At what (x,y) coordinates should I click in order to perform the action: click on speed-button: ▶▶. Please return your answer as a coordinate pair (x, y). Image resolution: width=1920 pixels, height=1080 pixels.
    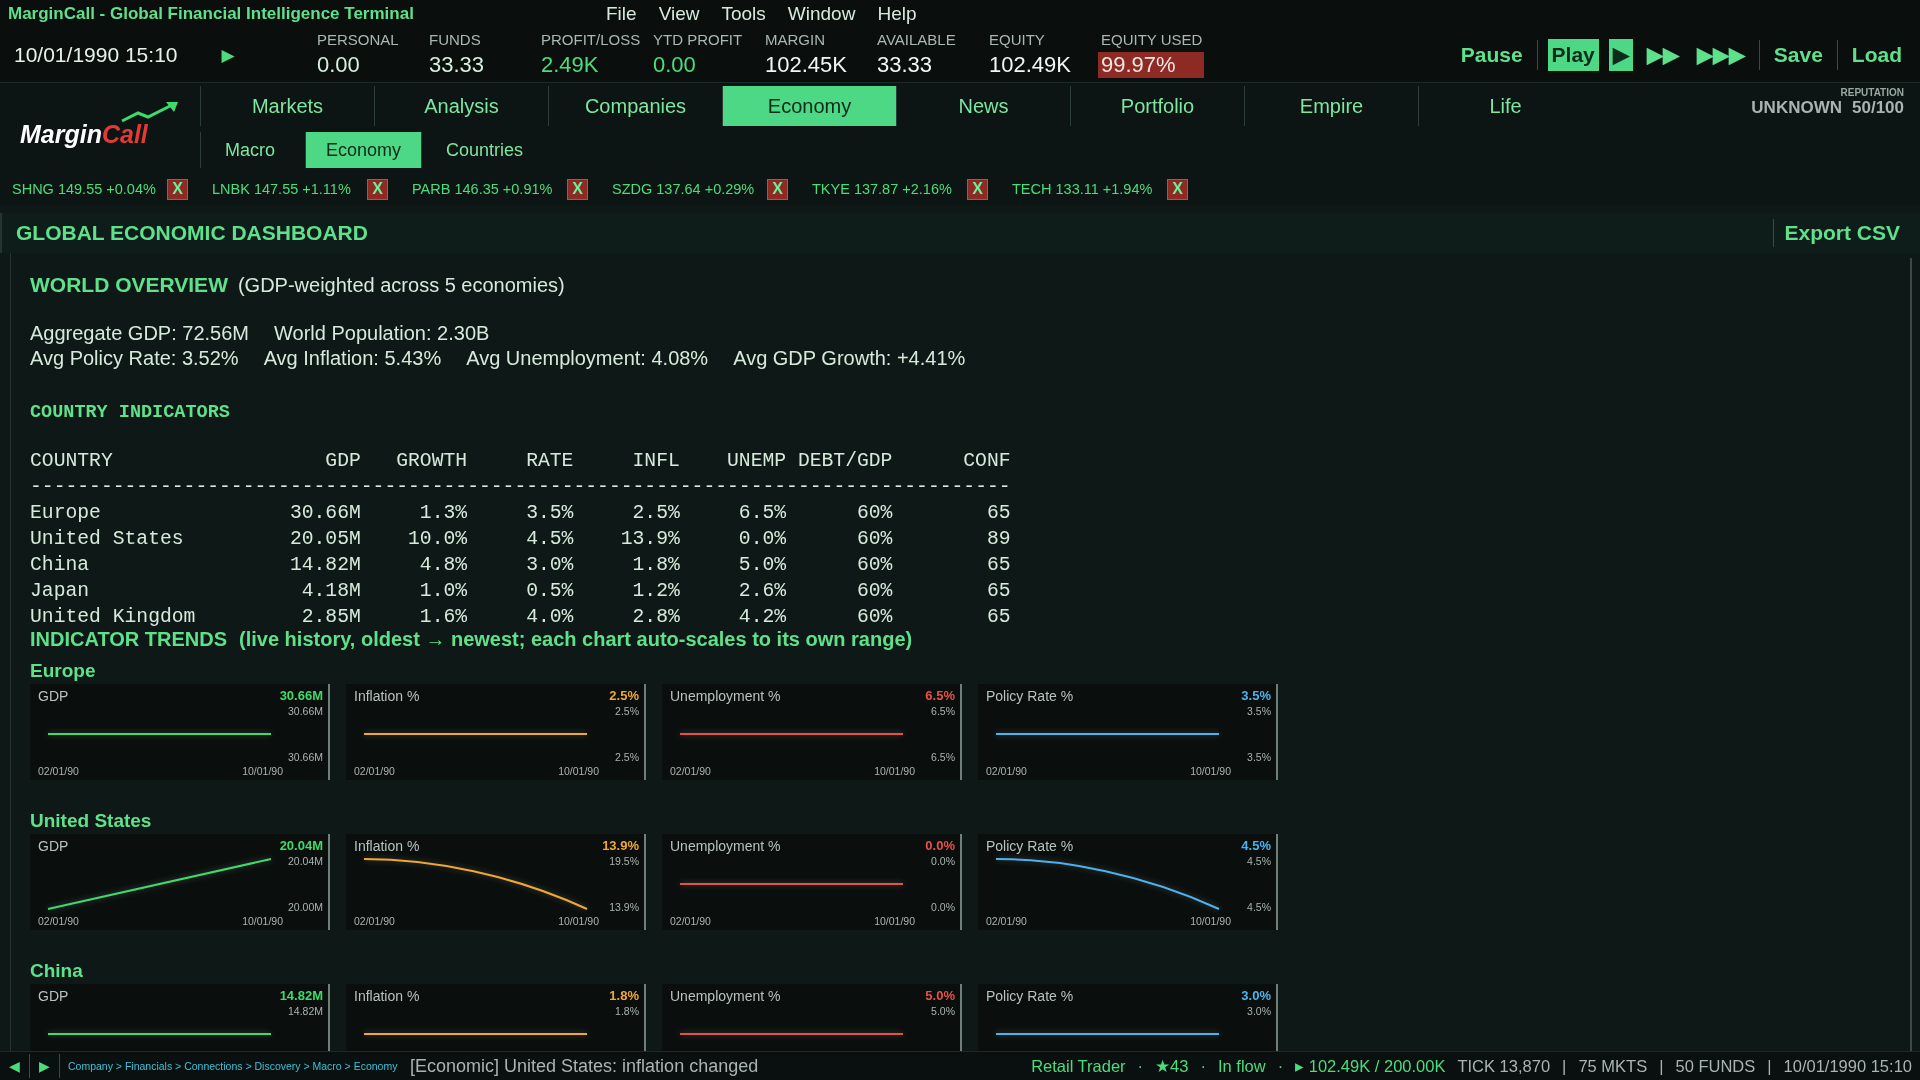
    Looking at the image, I should click on (1662, 54).